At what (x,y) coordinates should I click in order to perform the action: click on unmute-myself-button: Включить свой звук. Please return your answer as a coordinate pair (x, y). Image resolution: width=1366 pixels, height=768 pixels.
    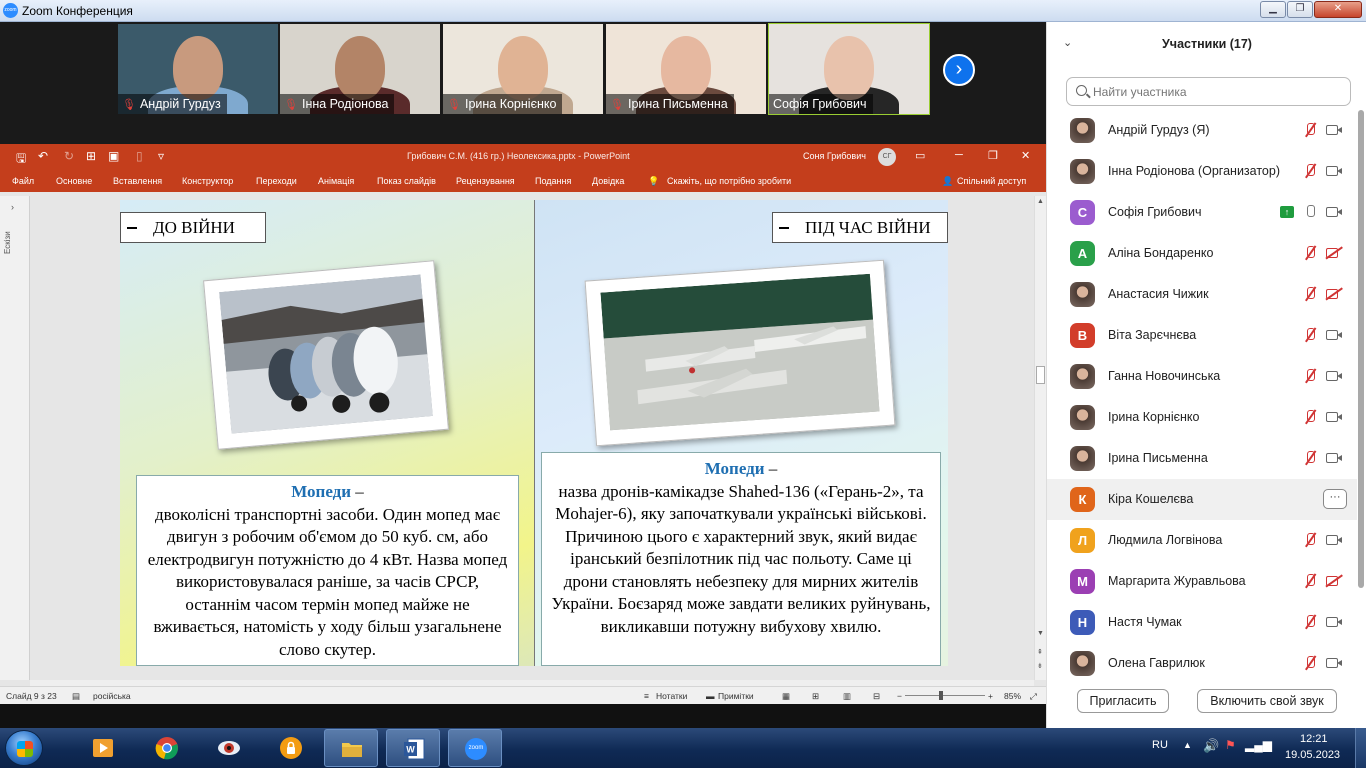
    Looking at the image, I should click on (1267, 701).